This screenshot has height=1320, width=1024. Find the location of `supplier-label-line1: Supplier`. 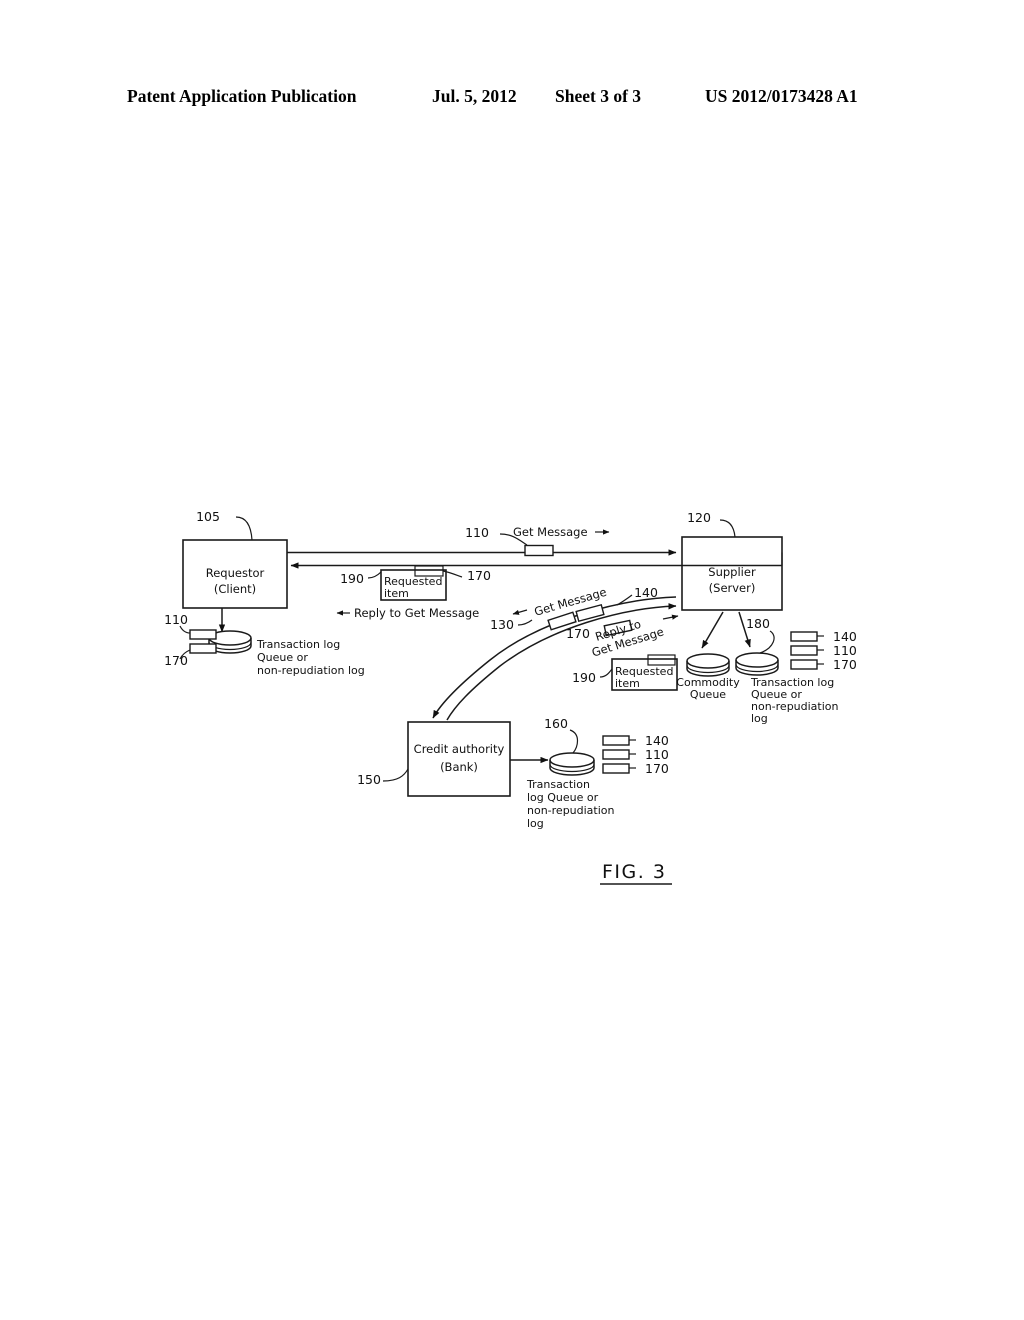

supplier-label-line1: Supplier is located at coordinates (732, 572).